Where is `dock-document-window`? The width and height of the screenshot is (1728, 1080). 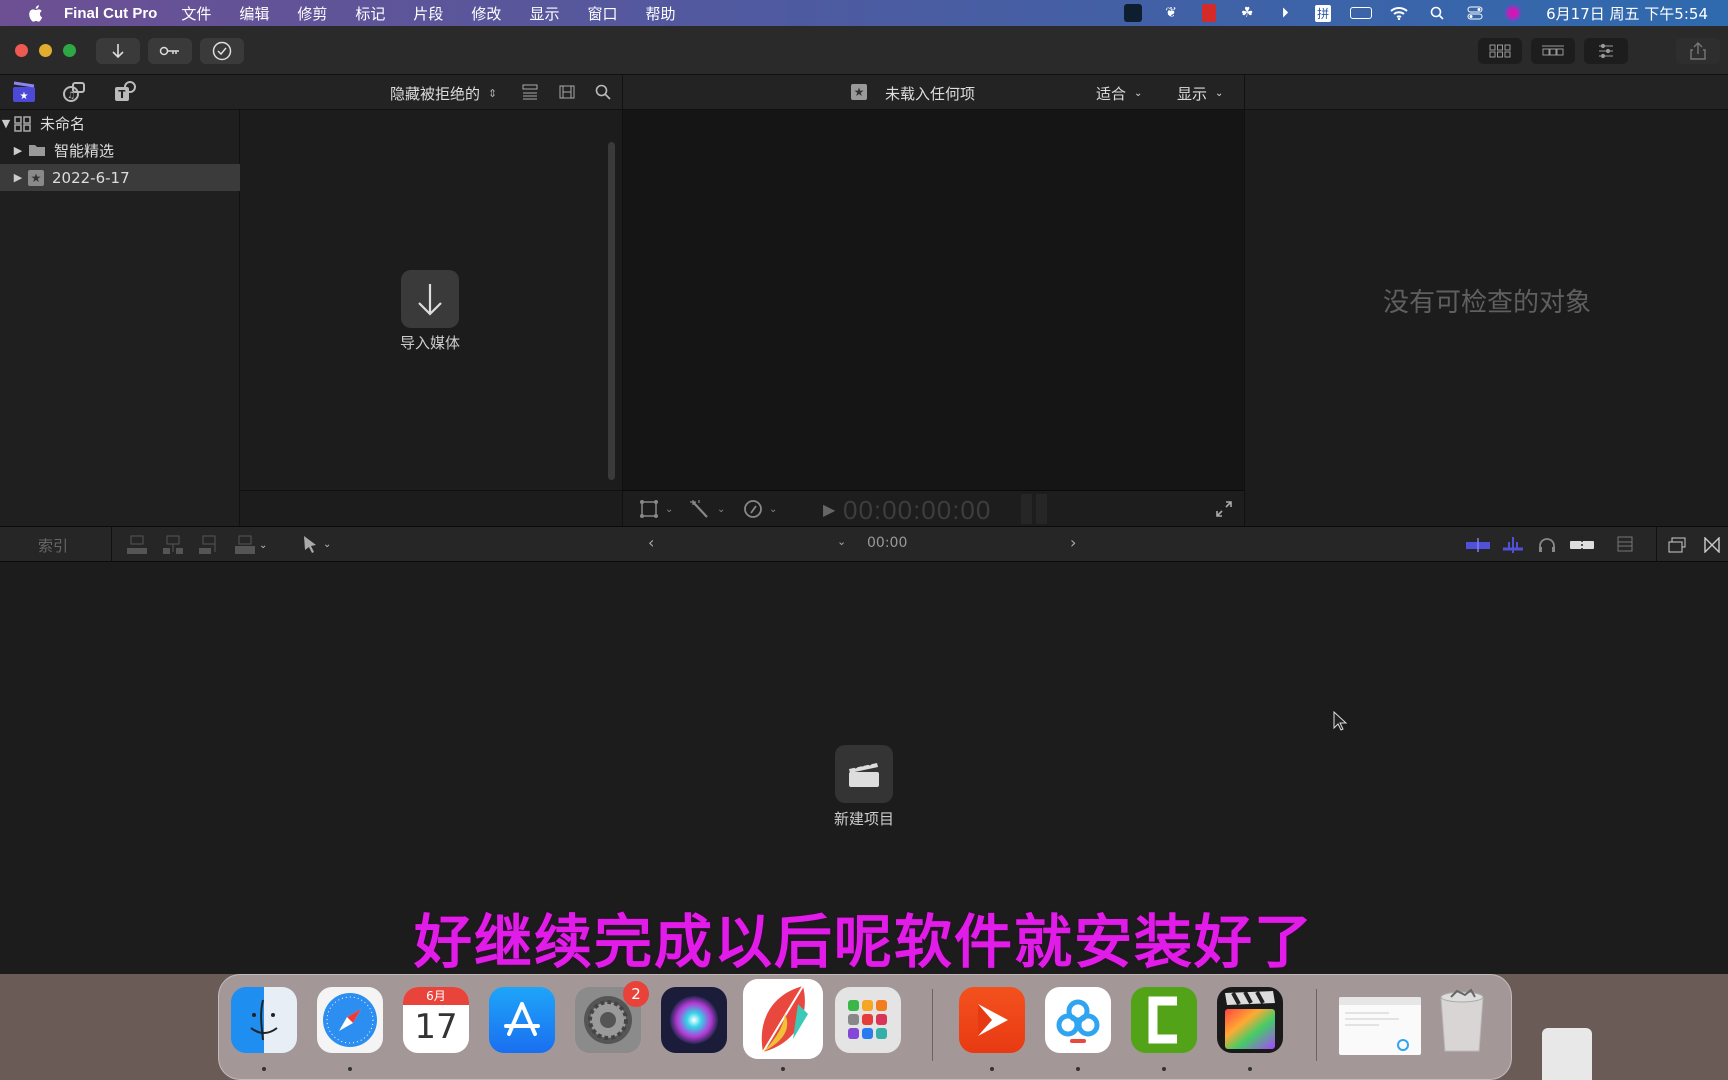
dock-document-window is located at coordinates (1380, 1026).